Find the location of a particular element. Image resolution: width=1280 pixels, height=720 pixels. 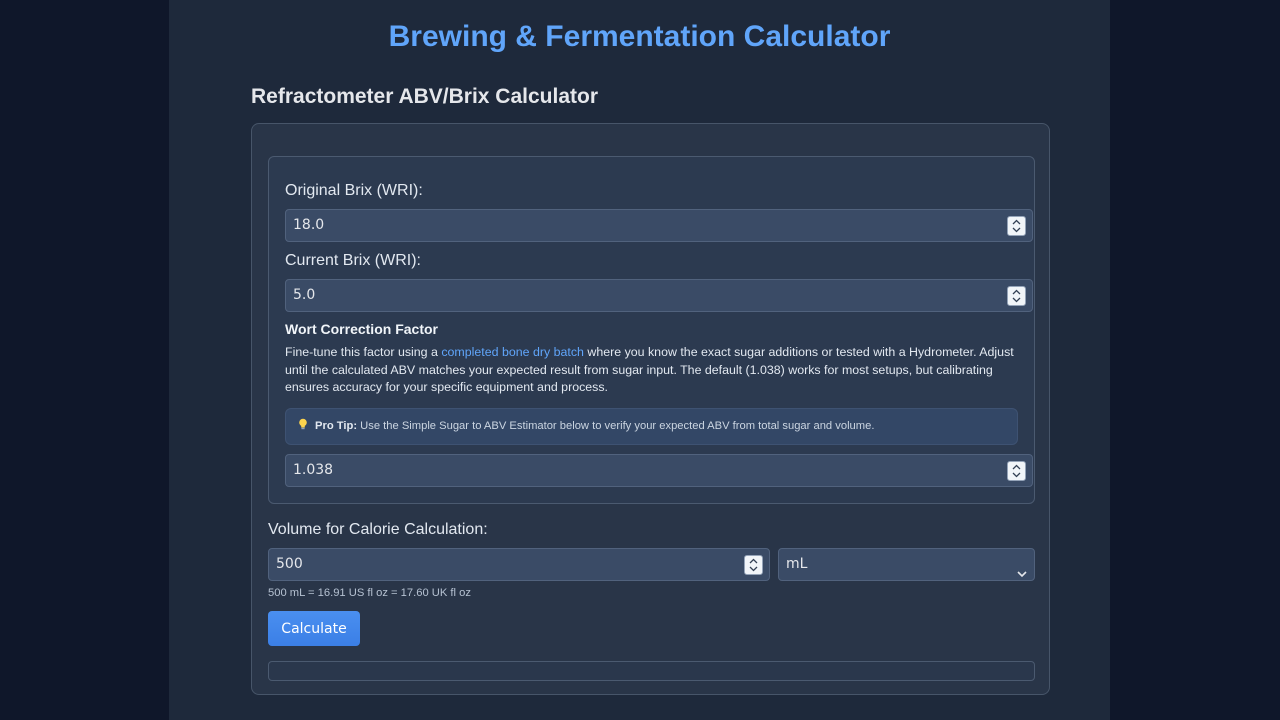

original-brix-value: 18.0 is located at coordinates (309, 225).